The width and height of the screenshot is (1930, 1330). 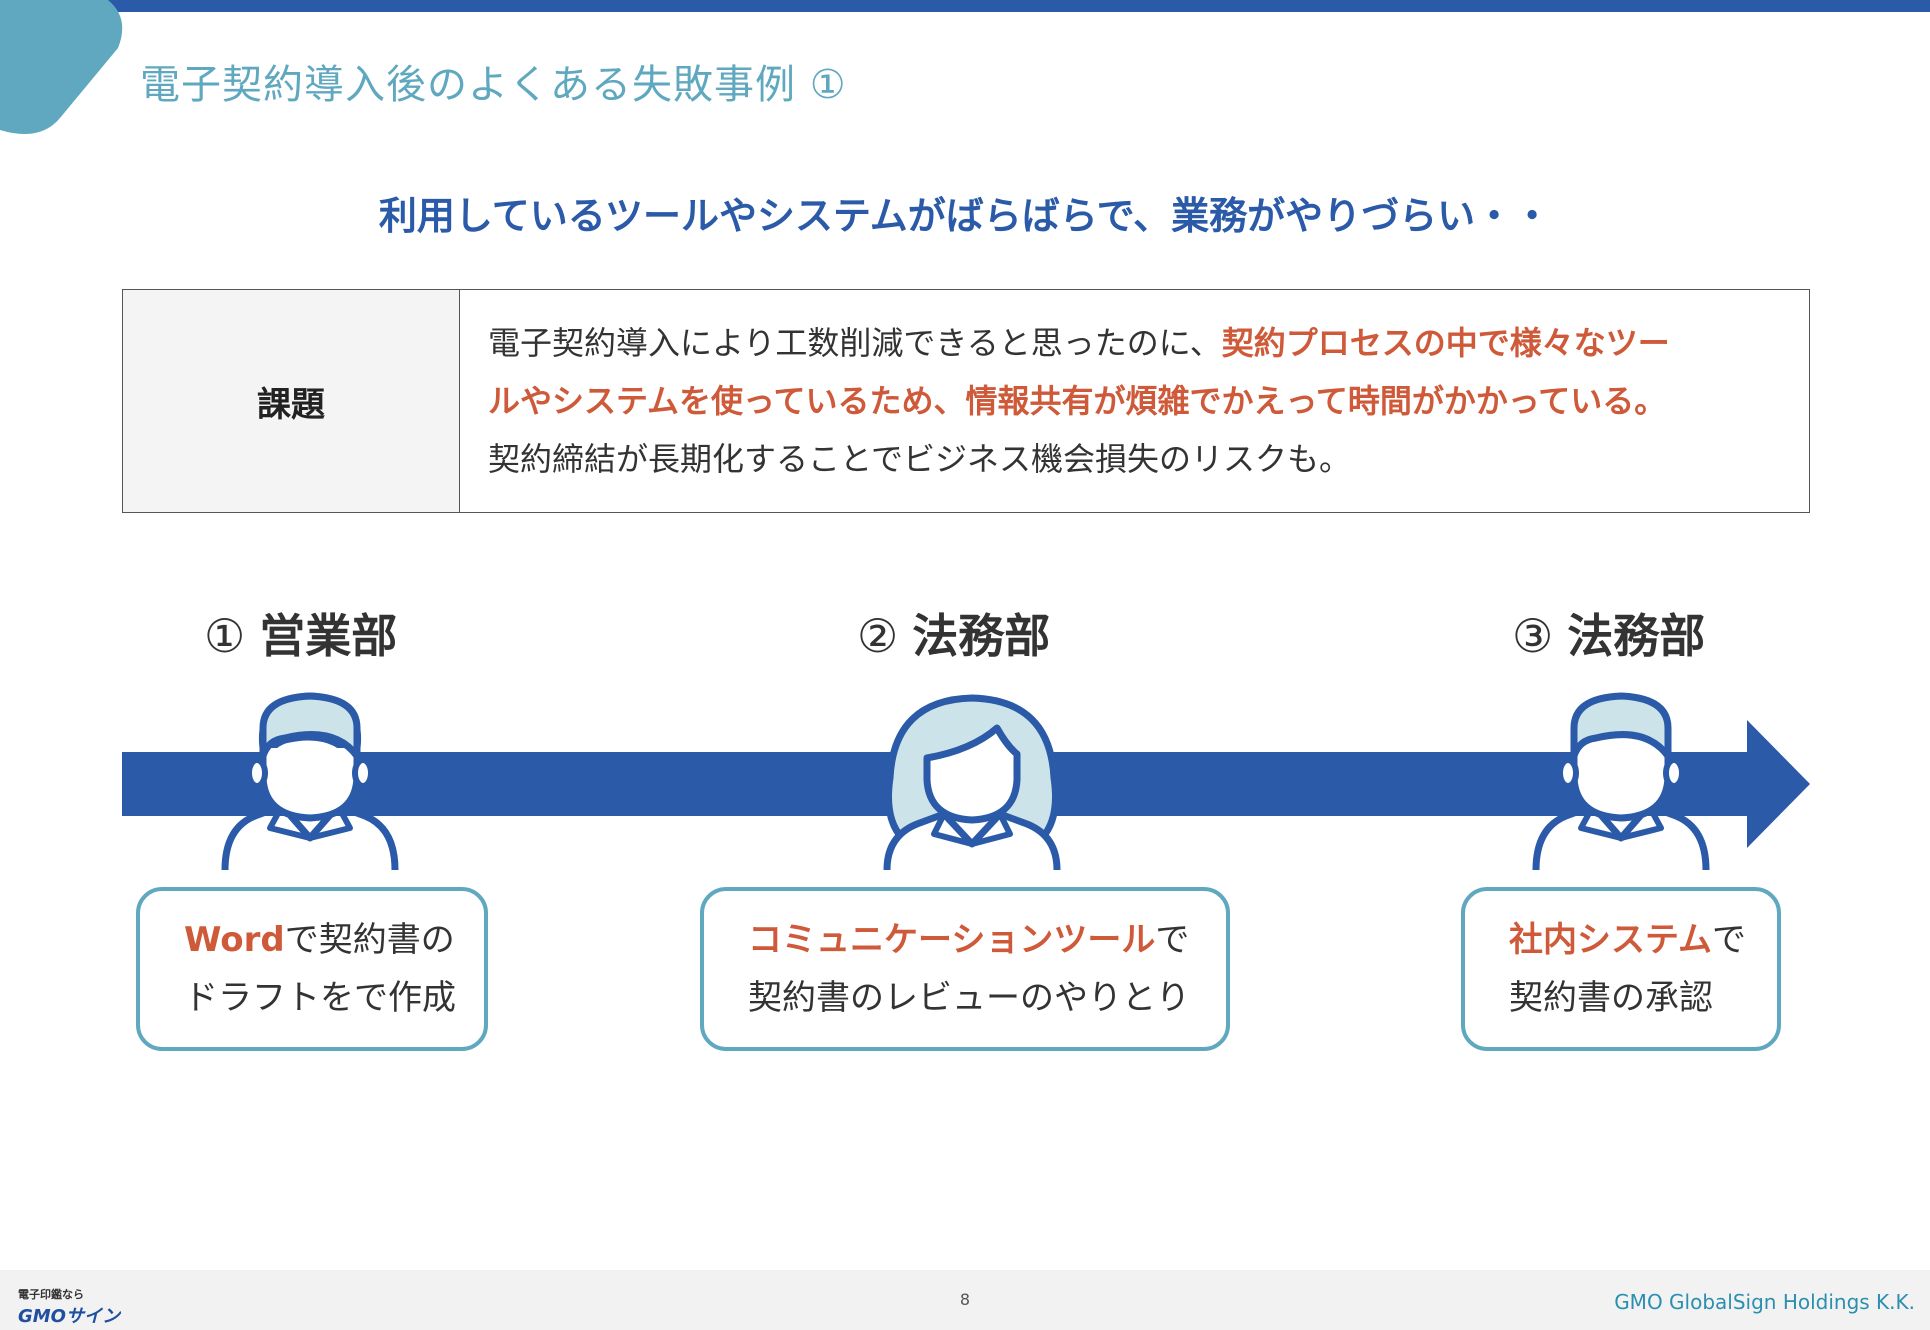 What do you see at coordinates (493, 85) in the screenshot?
I see `slide-title: 電子契約導入後のよくある失敗事例 ①` at bounding box center [493, 85].